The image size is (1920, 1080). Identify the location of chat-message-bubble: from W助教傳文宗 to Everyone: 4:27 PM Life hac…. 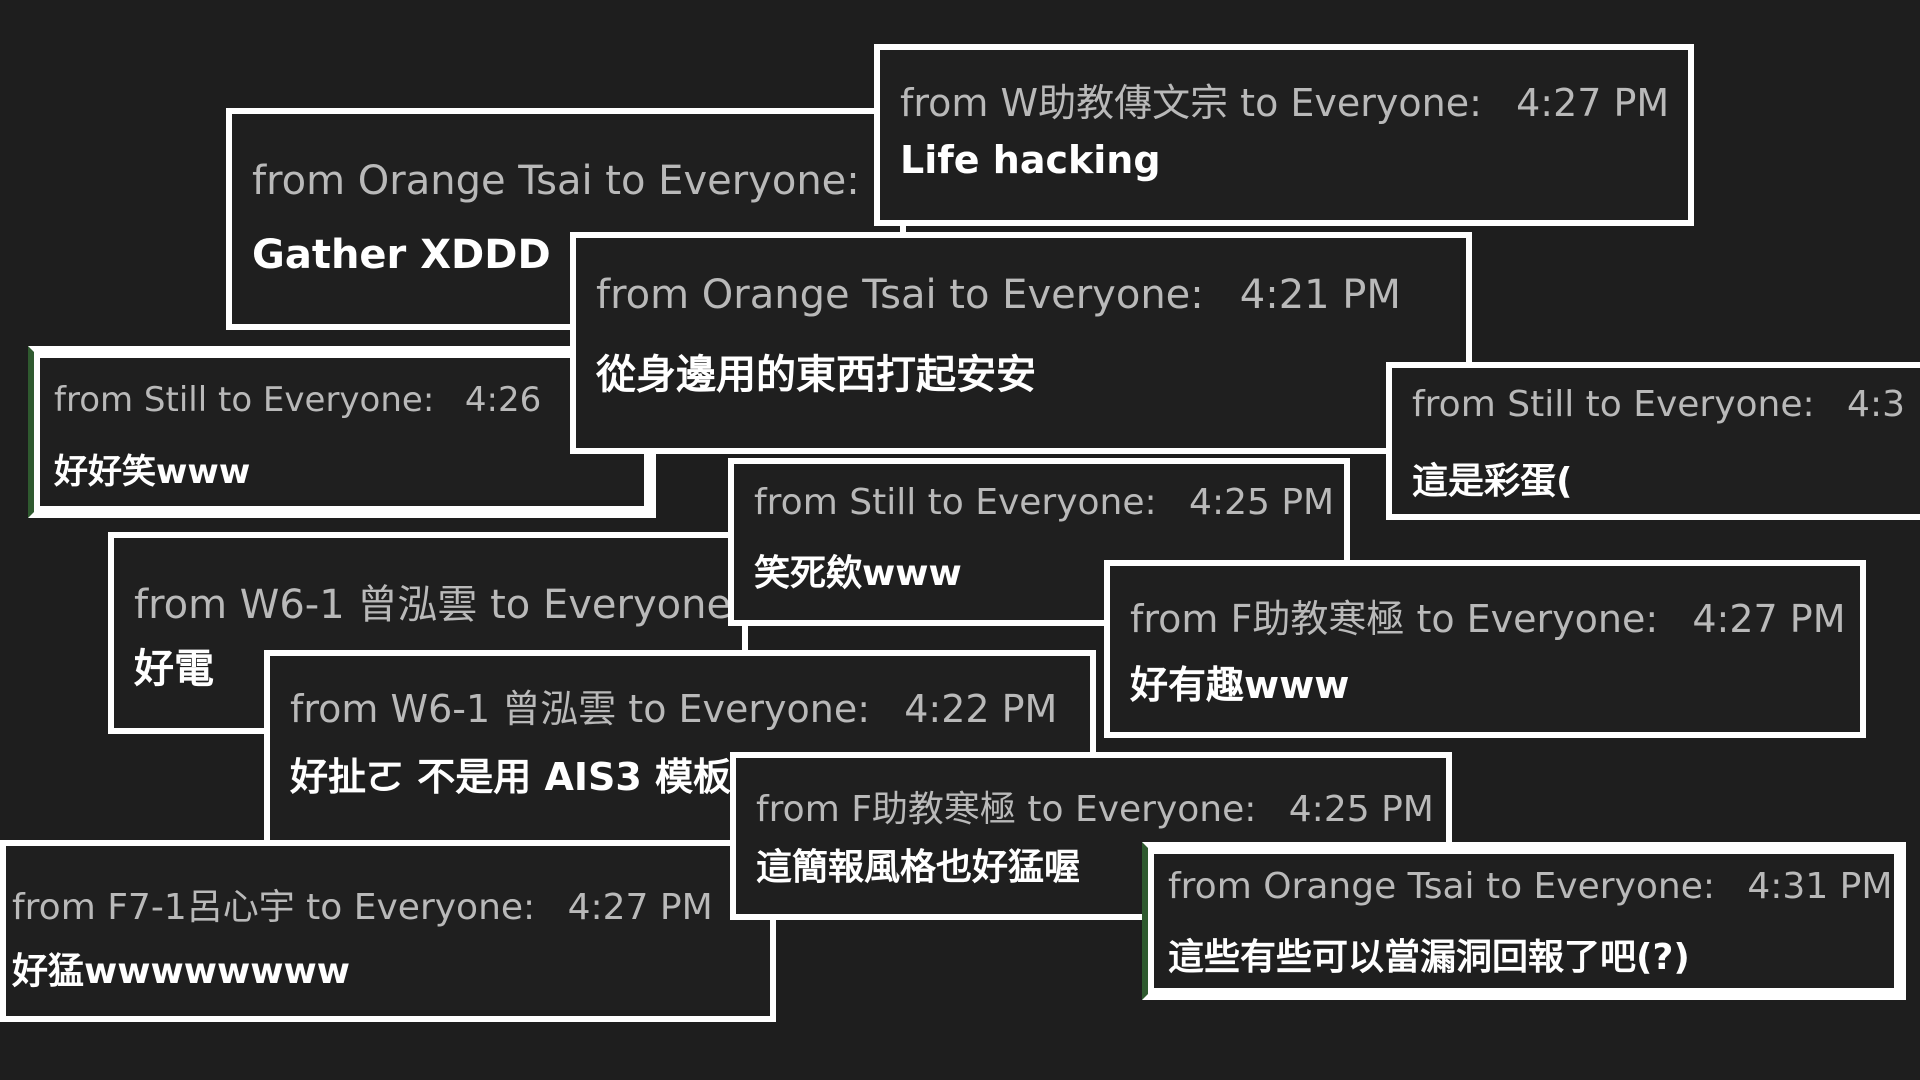
(1284, 135).